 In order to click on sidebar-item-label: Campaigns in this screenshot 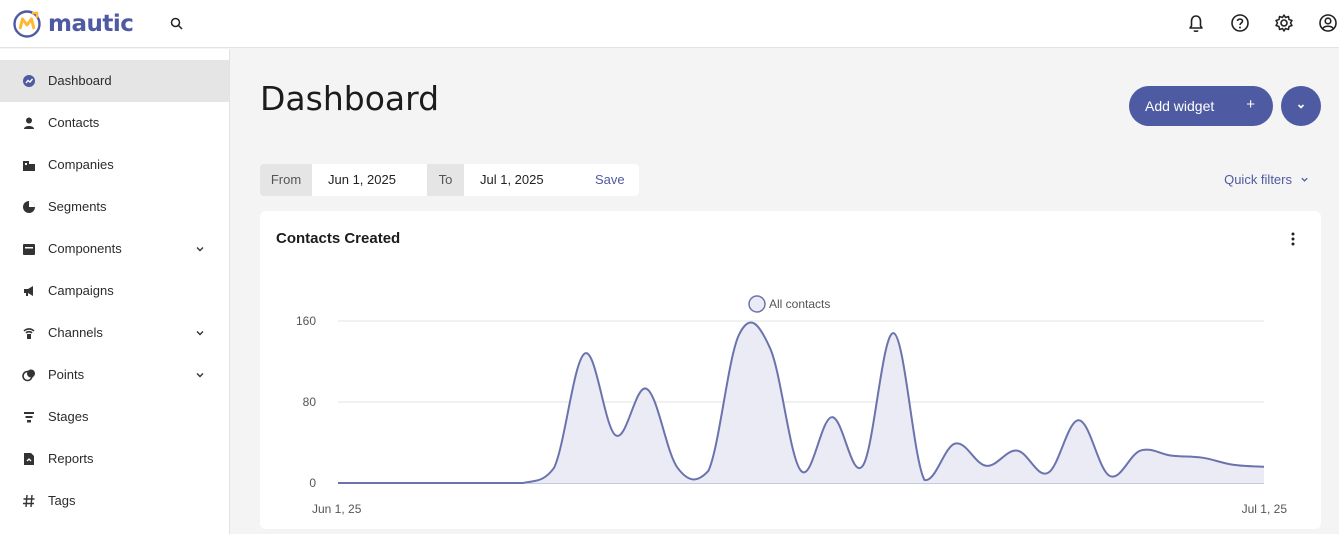, I will do `click(81, 290)`.